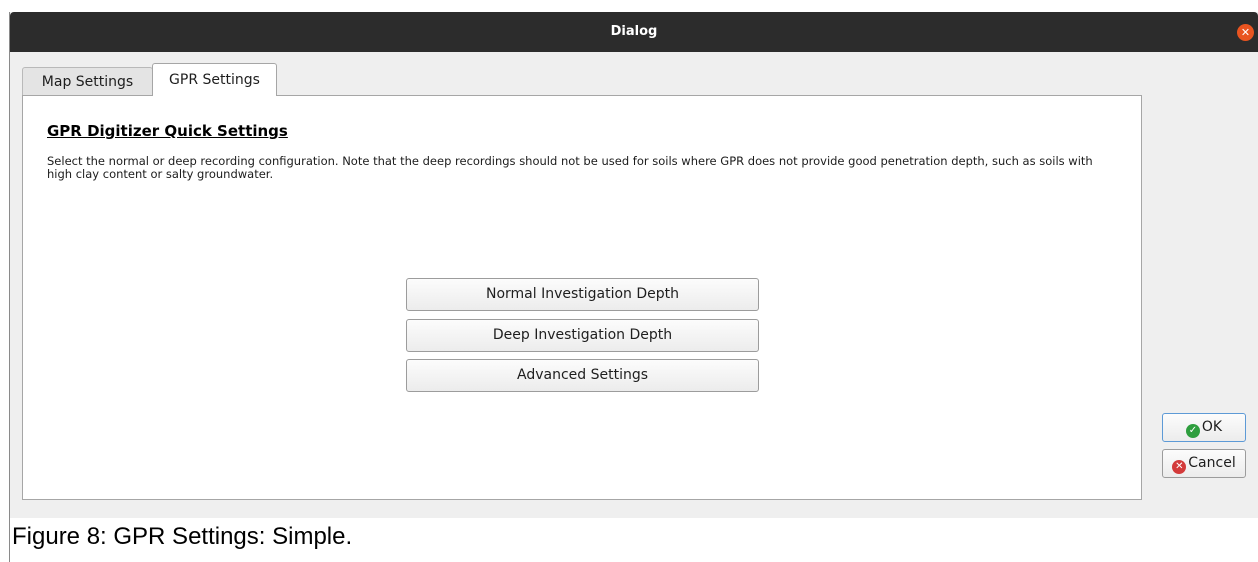 This screenshot has height=562, width=1258. Describe the element at coordinates (182, 536) in the screenshot. I see `figure-caption: Figure 8: GPR Settings: Simple.` at that location.